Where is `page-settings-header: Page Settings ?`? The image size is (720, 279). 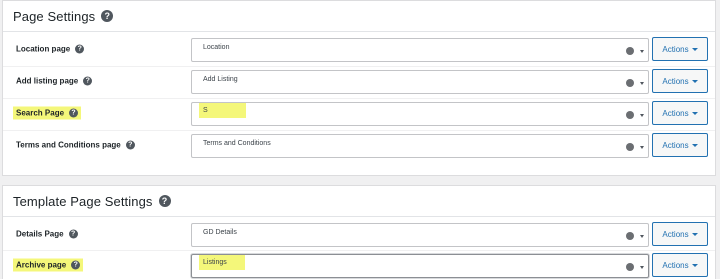 page-settings-header: Page Settings ? is located at coordinates (359, 16).